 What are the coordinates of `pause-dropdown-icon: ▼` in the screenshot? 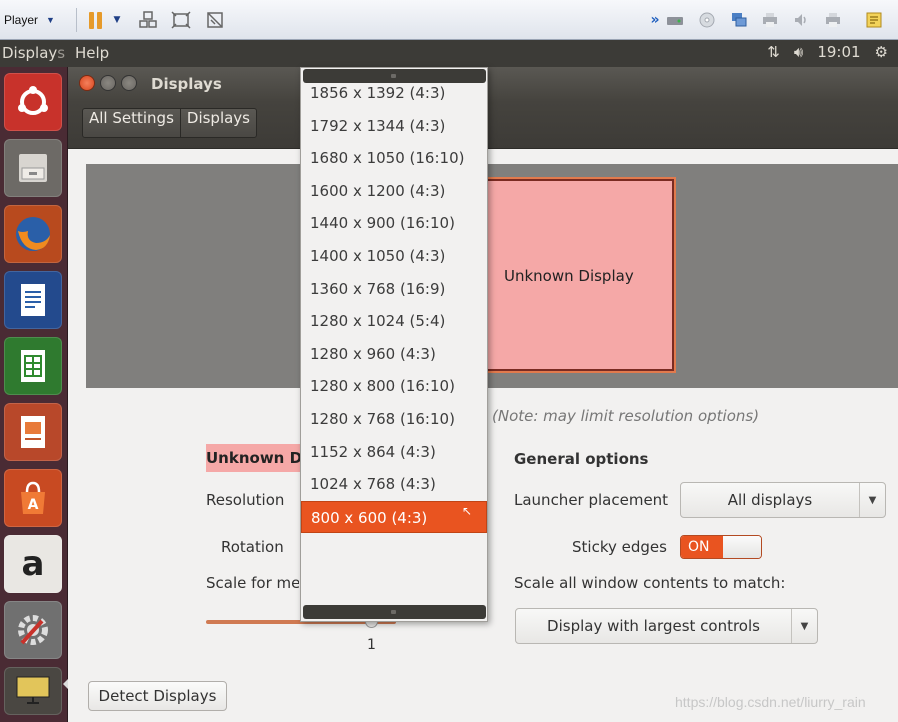 It's located at (117, 20).